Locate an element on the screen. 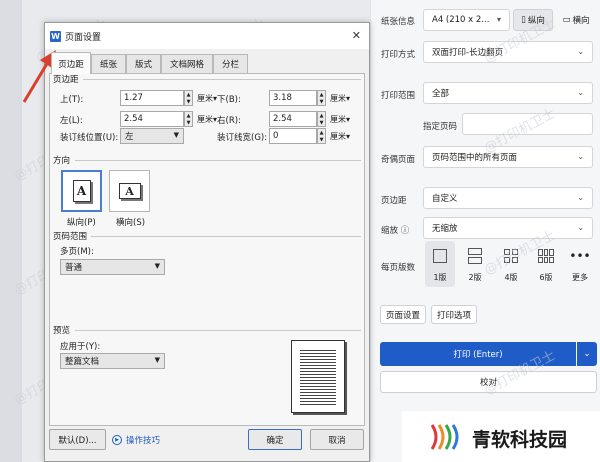  right-margin-spinner: ▲ ▼ is located at coordinates (321, 119).